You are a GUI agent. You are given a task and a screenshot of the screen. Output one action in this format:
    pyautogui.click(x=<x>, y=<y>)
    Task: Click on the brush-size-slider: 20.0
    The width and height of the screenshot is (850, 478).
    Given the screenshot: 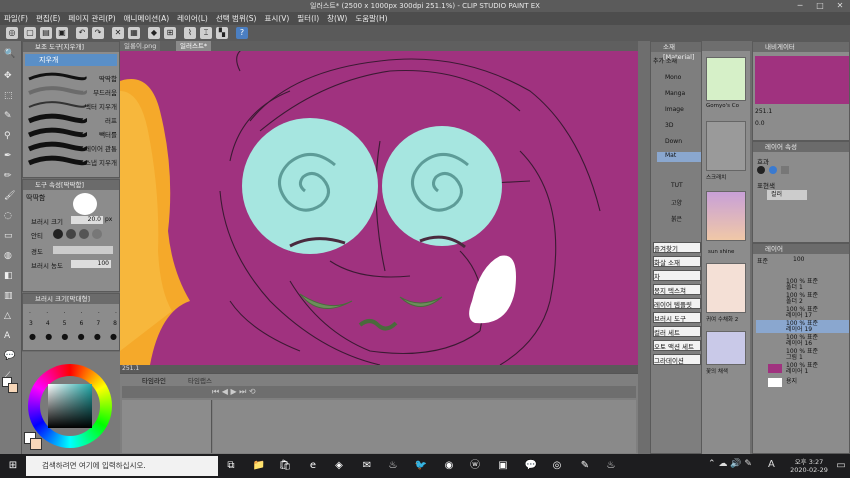 What is the action you would take?
    pyautogui.click(x=87, y=220)
    